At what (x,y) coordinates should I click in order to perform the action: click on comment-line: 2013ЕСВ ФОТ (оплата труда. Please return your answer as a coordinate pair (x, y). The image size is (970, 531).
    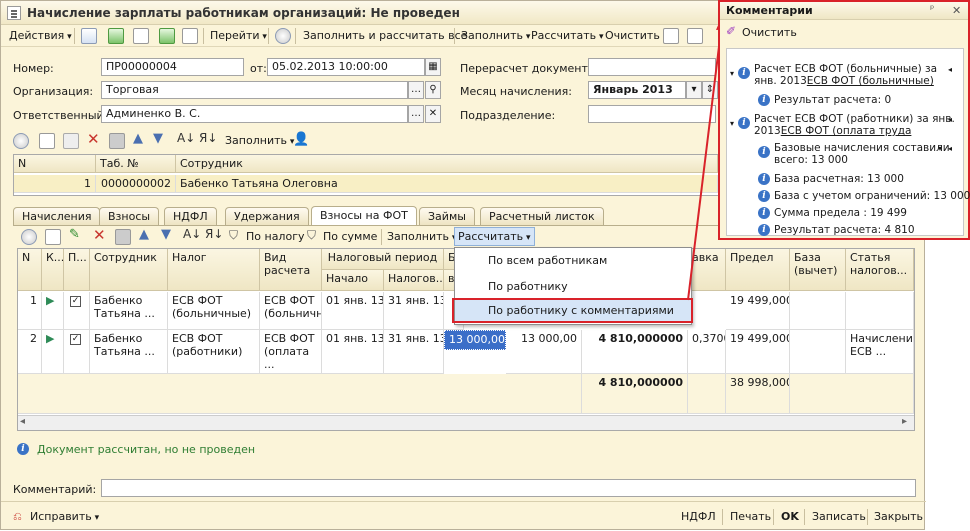
    Looking at the image, I should click on (833, 131).